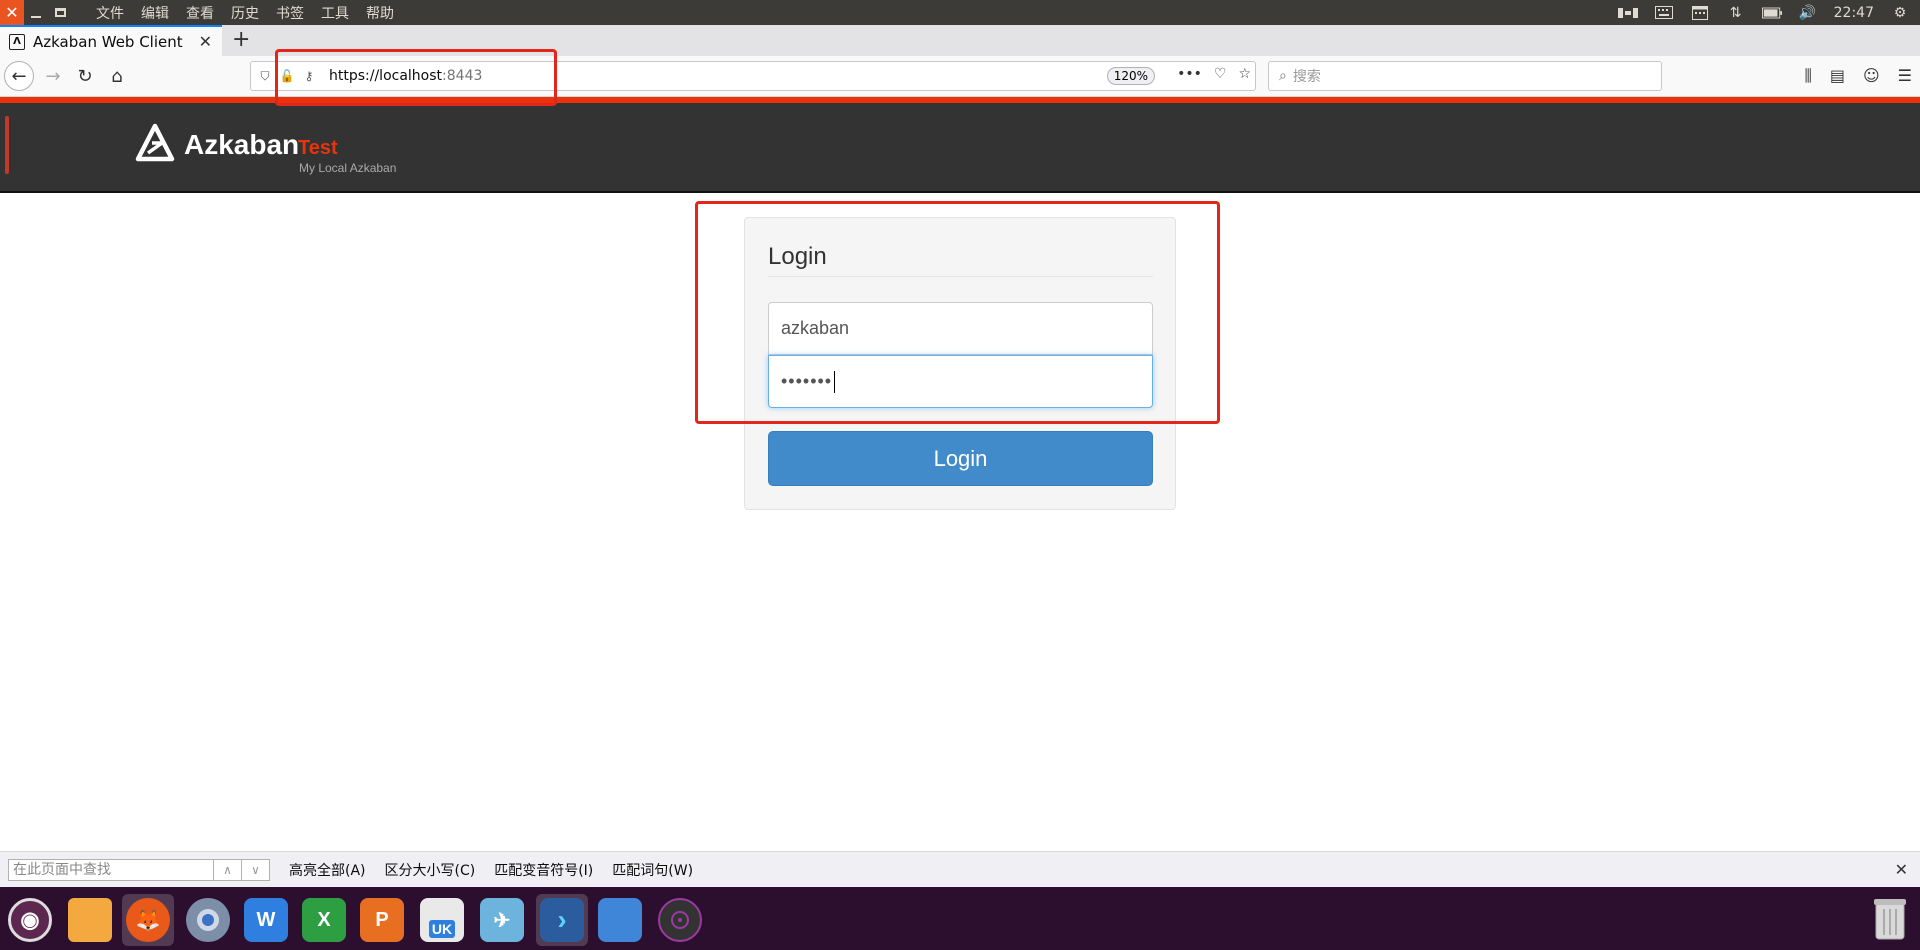 The width and height of the screenshot is (1920, 950). I want to click on system-tray: ⇅ 🔊 22:47 ⚙, so click(1768, 12).